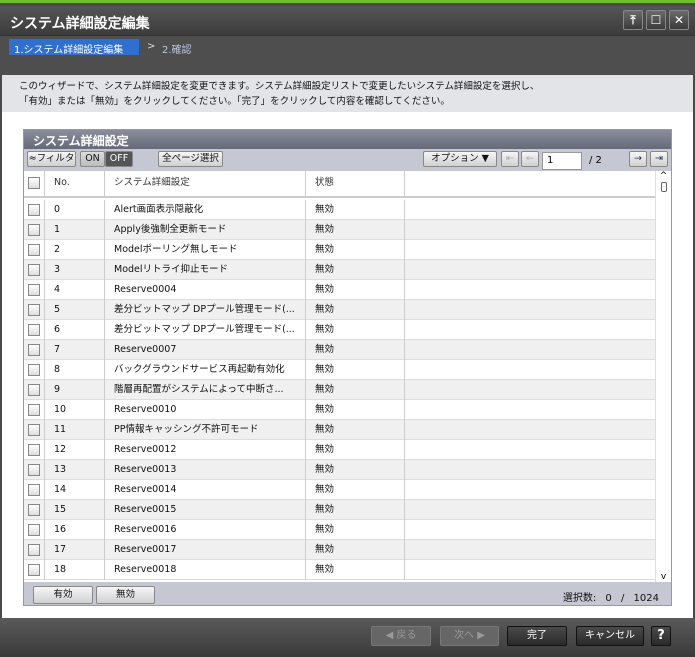  What do you see at coordinates (75, 310) in the screenshot?
I see `row-no: 5` at bounding box center [75, 310].